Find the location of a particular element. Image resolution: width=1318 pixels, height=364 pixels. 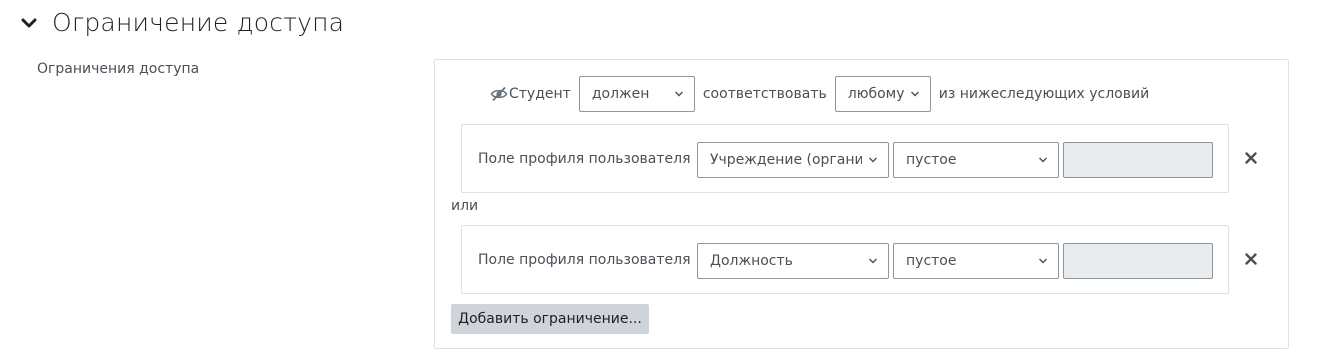

type-select: любому is located at coordinates (882, 94).